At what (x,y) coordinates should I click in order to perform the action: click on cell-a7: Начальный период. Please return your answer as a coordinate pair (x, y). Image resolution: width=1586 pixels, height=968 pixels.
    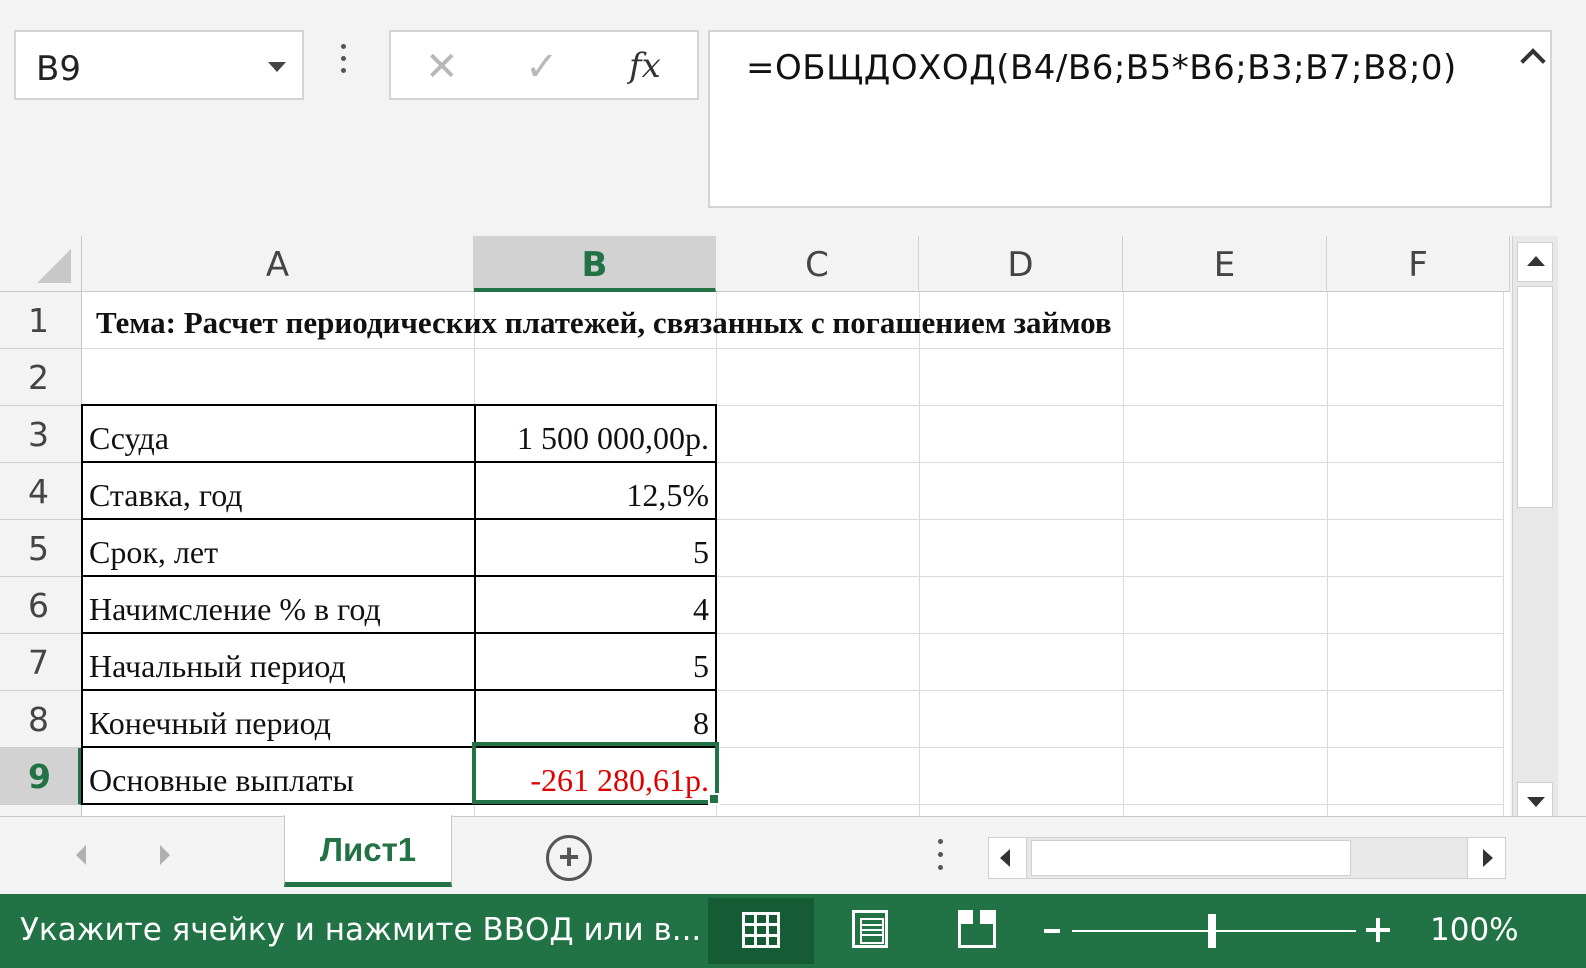
    Looking at the image, I should click on (278, 661).